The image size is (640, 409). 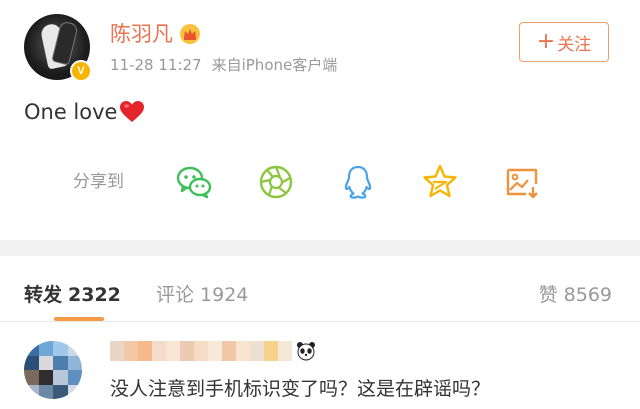 What do you see at coordinates (587, 295) in the screenshot?
I see `tab-like-count: 8569` at bounding box center [587, 295].